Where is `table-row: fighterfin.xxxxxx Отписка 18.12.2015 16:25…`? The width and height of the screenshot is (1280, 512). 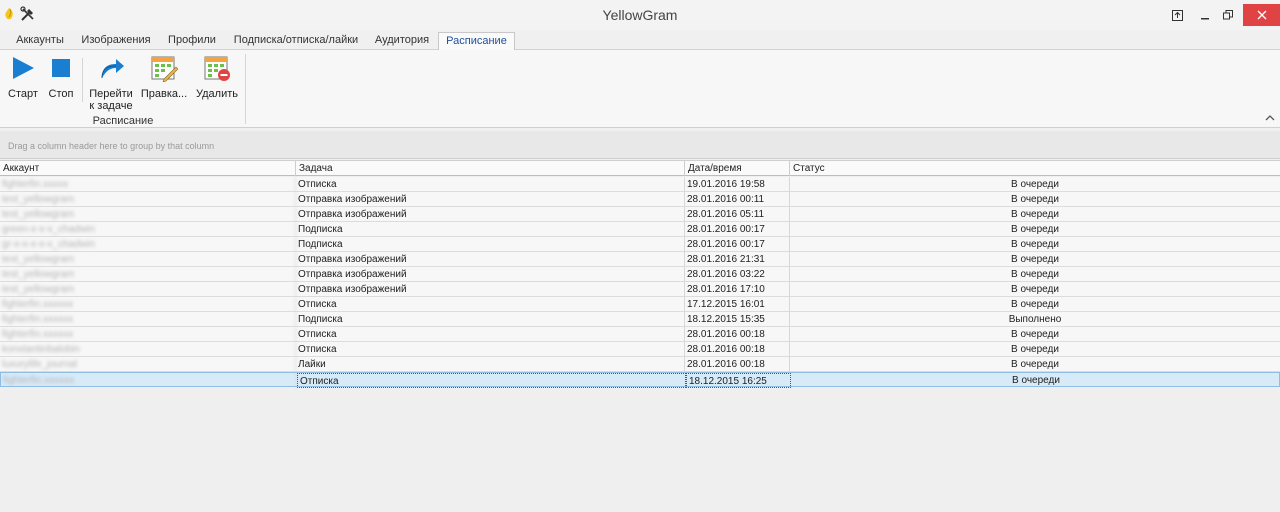 table-row: fighterfin.xxxxxx Отписка 18.12.2015 16:25… is located at coordinates (640, 380).